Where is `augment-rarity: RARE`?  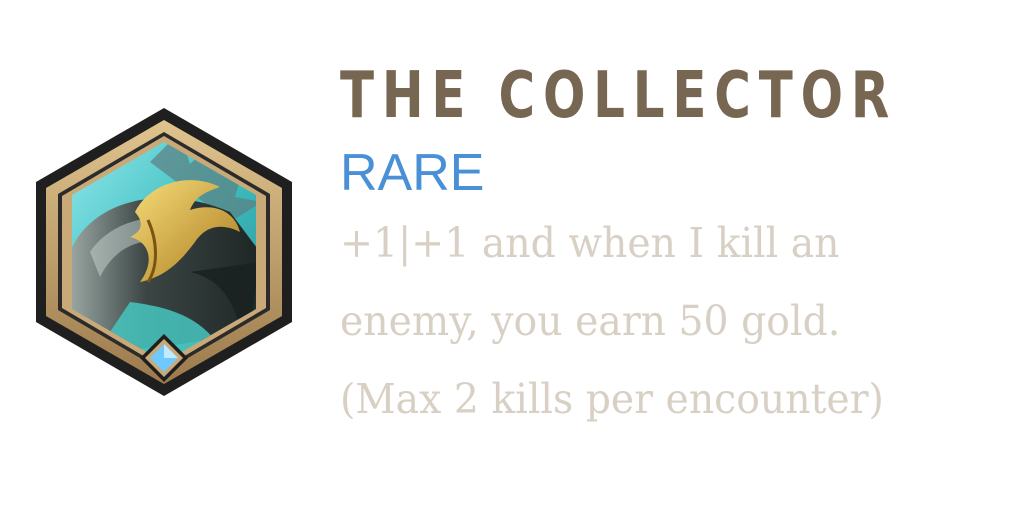 augment-rarity: RARE is located at coordinates (412, 173).